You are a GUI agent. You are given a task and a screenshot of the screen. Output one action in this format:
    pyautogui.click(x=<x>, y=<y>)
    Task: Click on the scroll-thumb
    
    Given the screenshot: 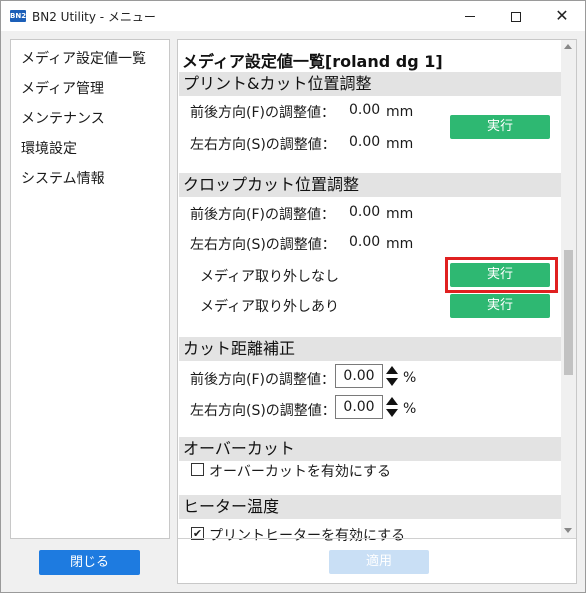 What is the action you would take?
    pyautogui.click(x=568, y=312)
    